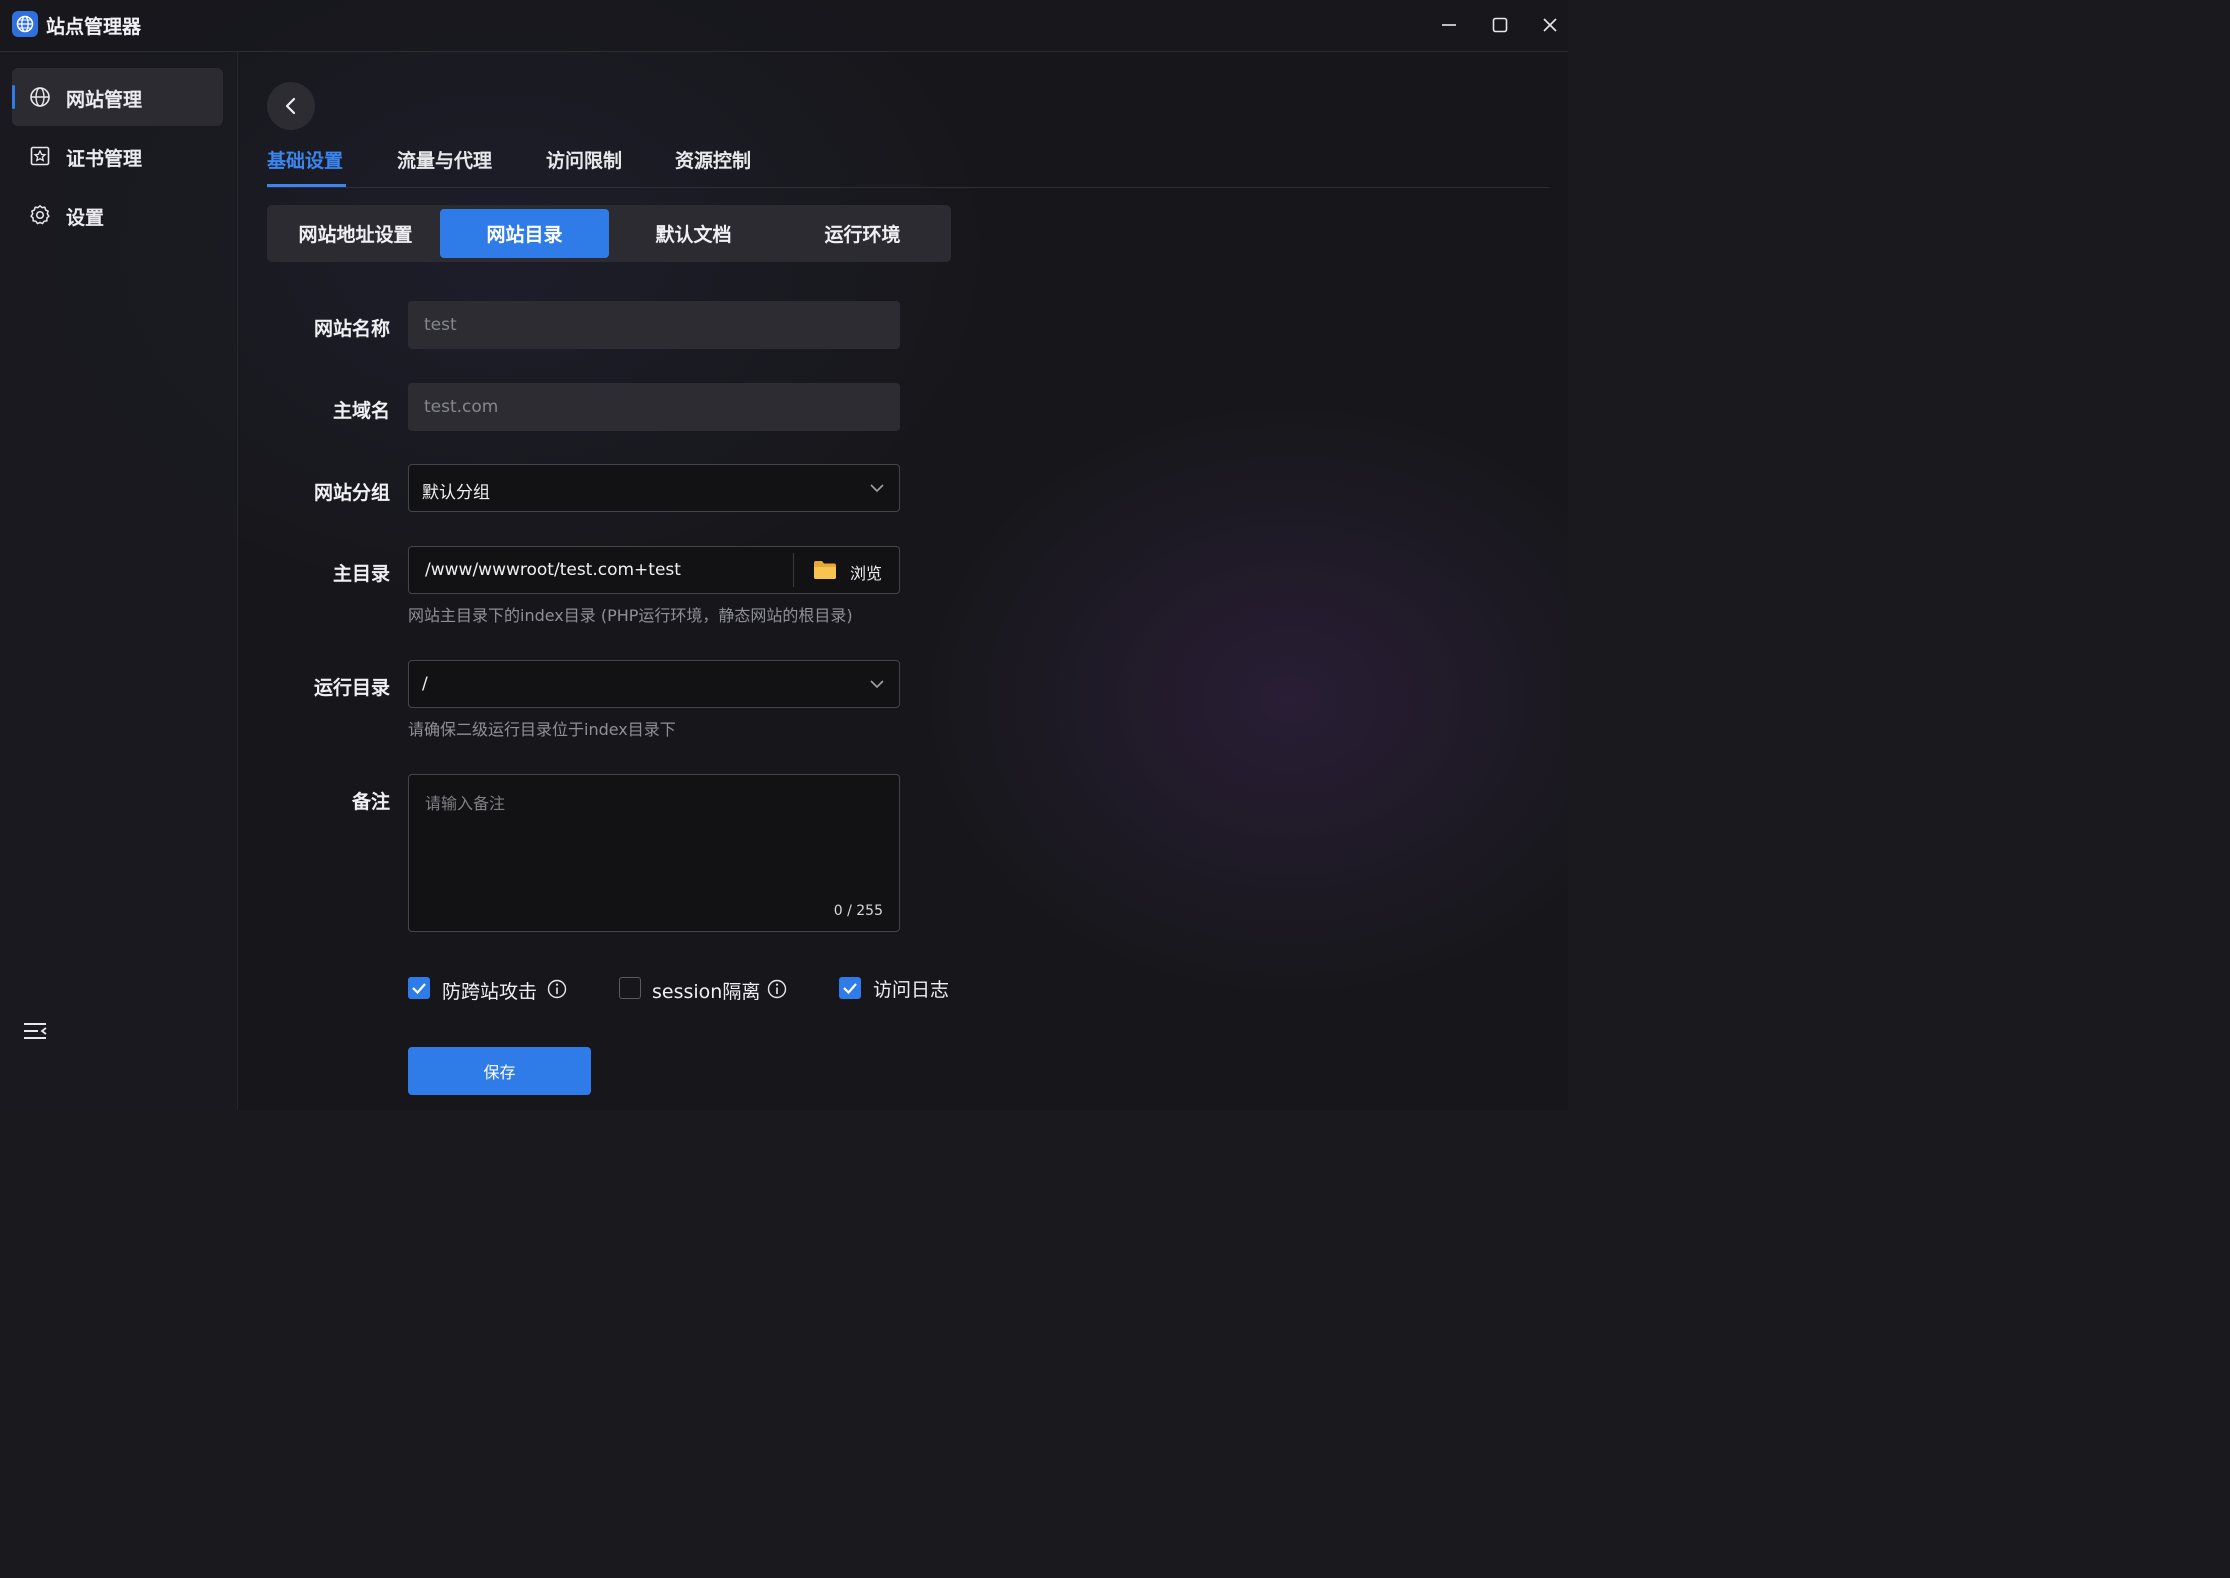  What do you see at coordinates (706, 992) in the screenshot?
I see `session-isolation-label: session隔离` at bounding box center [706, 992].